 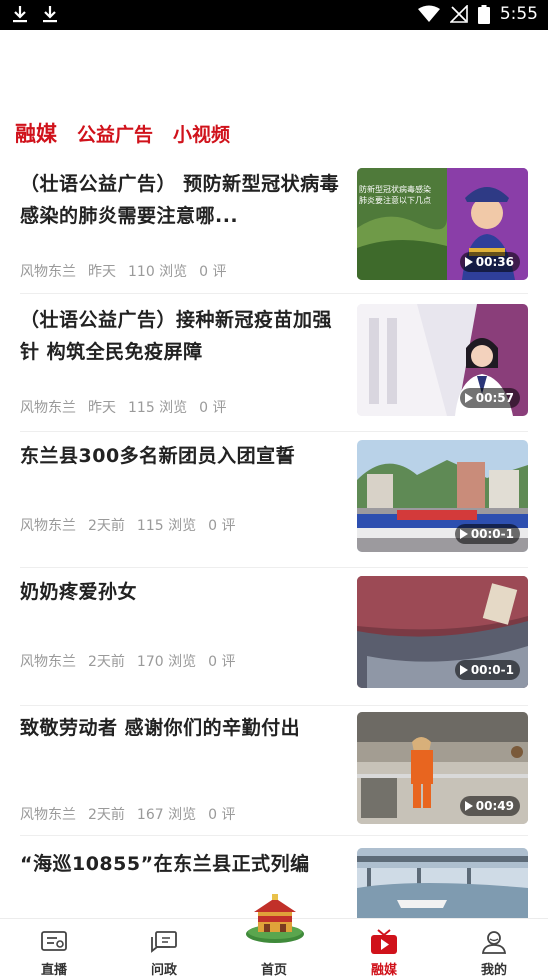 I want to click on nav-item-rongmei: 融媒, so click(x=384, y=949).